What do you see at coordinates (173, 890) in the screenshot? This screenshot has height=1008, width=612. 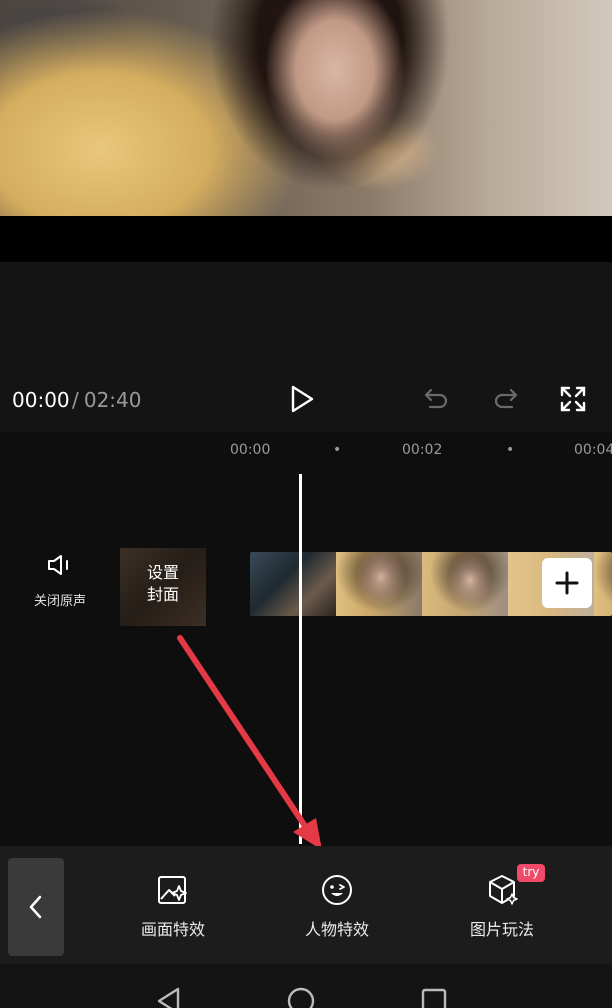 I see `image-effect-icon` at bounding box center [173, 890].